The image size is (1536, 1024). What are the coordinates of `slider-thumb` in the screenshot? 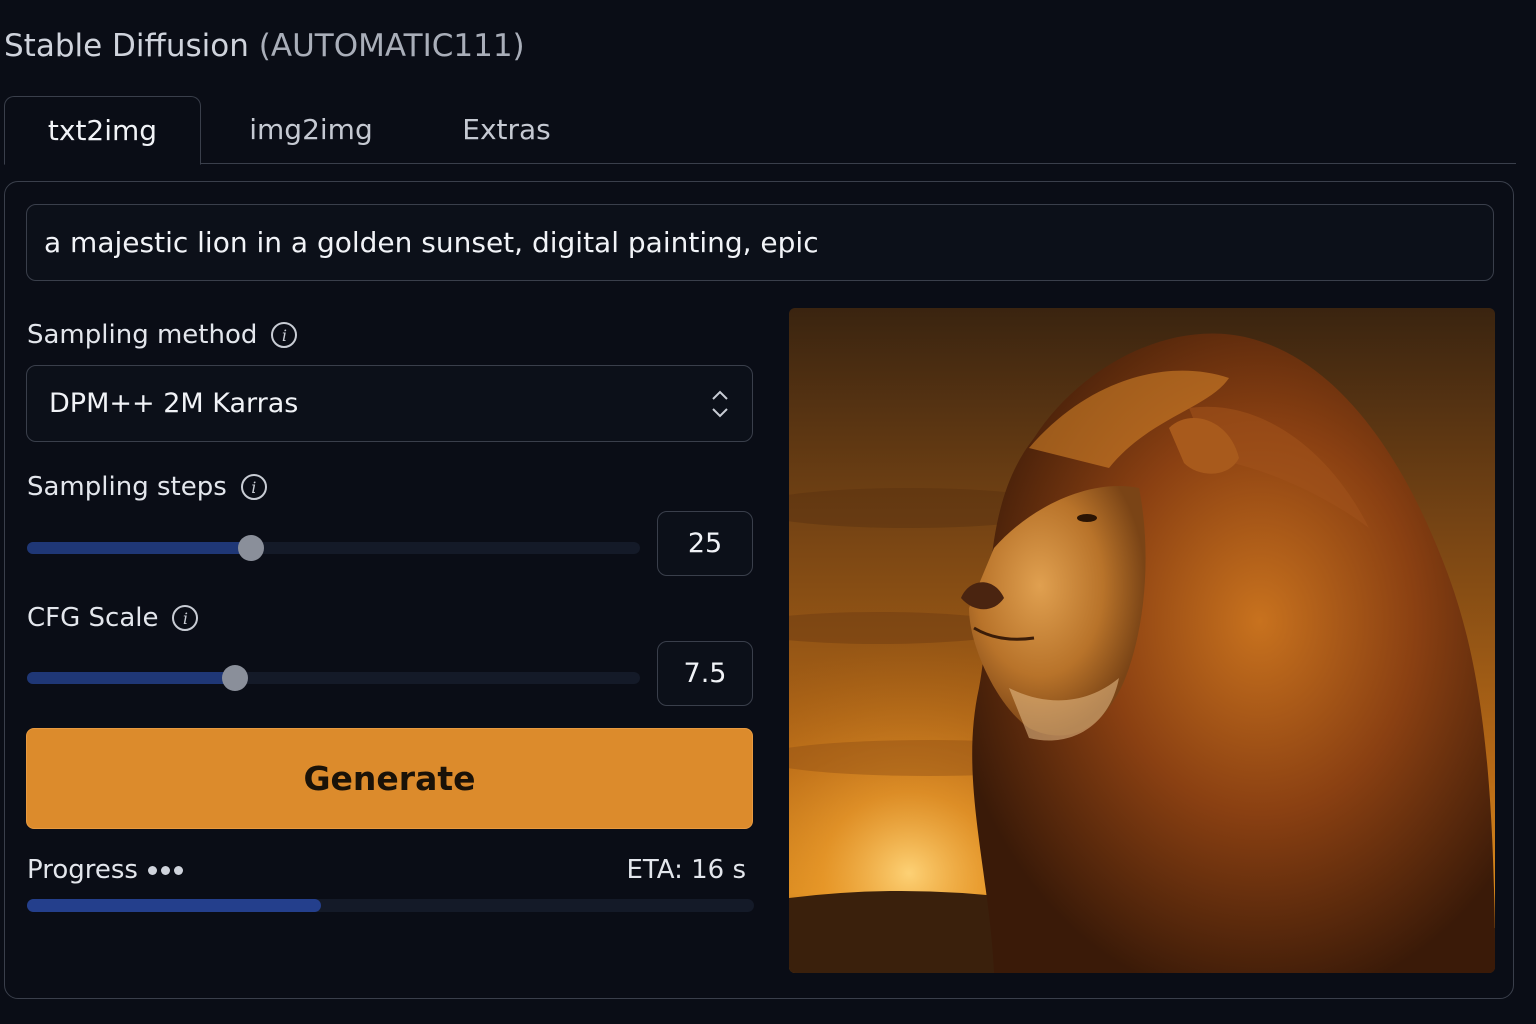 It's located at (250, 548).